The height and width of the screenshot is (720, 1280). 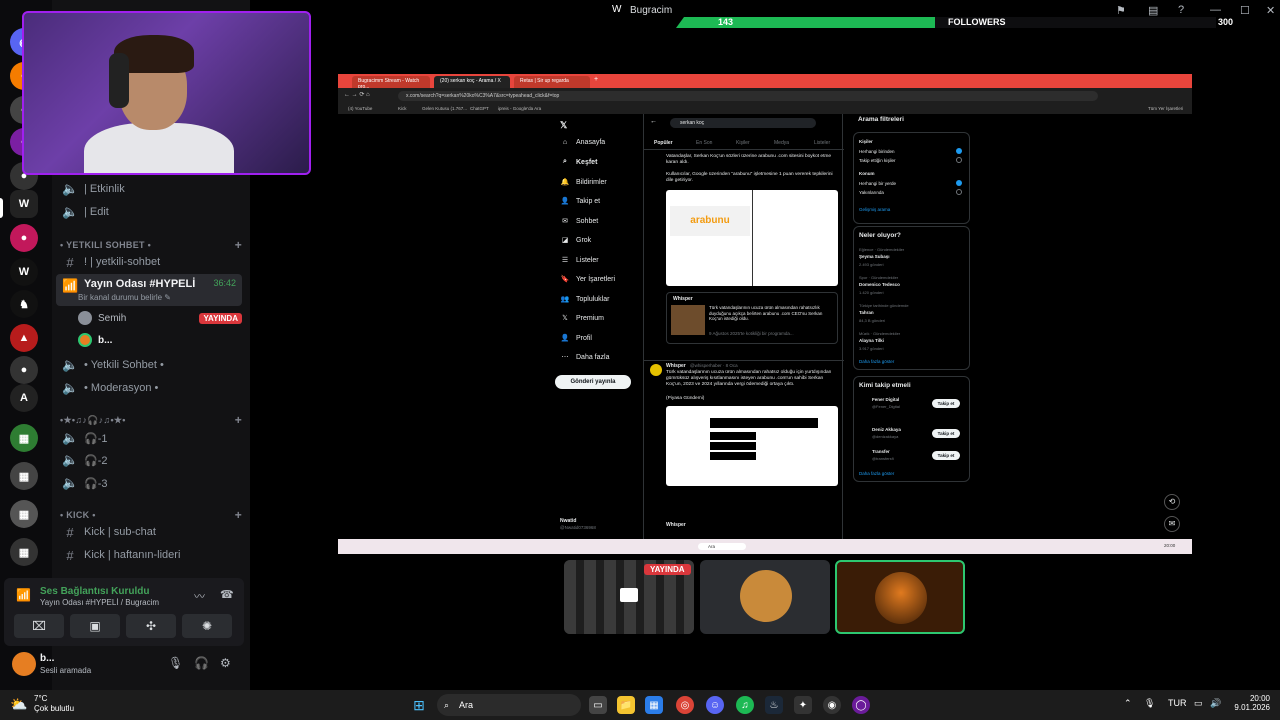 What do you see at coordinates (576, 338) in the screenshot?
I see `x-nav-profile: 👤 Profil` at bounding box center [576, 338].